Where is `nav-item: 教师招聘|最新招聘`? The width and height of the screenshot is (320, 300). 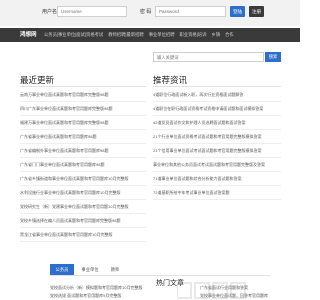
nav-item: 教师招聘|最新招聘 is located at coordinates (126, 34).